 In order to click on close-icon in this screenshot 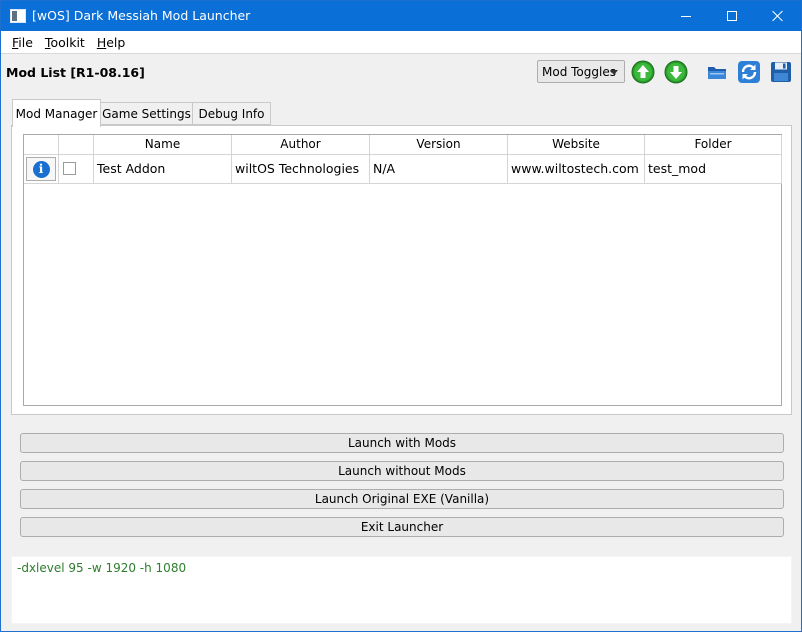, I will do `click(778, 16)`.